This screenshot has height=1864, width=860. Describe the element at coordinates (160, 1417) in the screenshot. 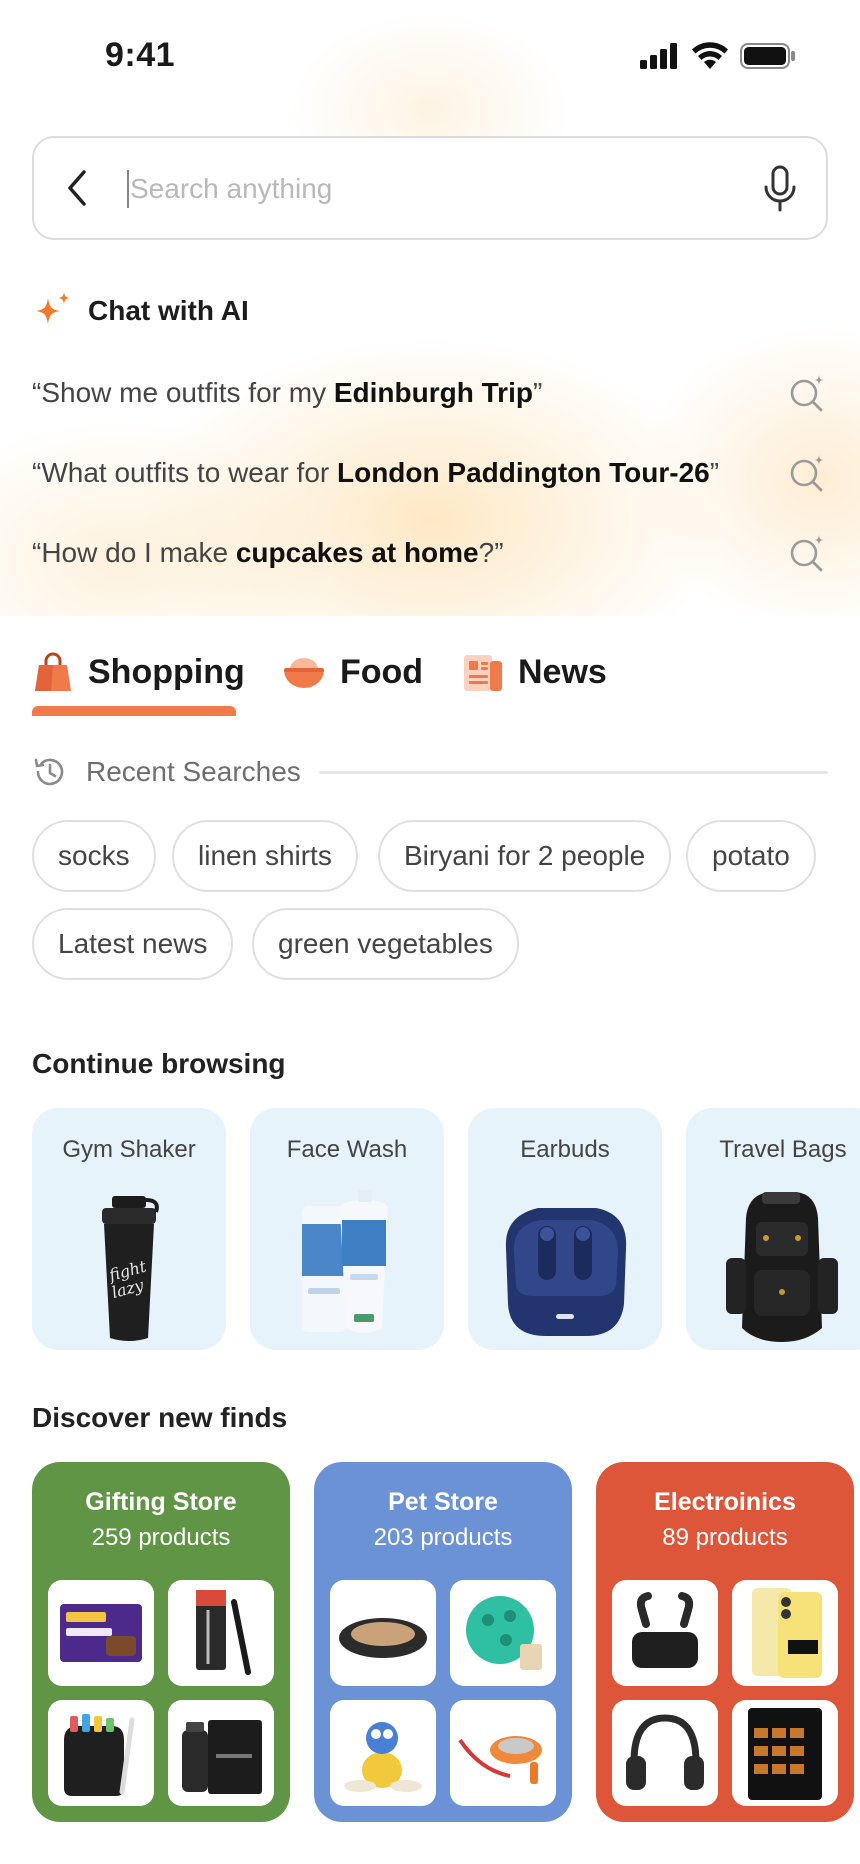

I see `discover-title: Discover new finds` at that location.